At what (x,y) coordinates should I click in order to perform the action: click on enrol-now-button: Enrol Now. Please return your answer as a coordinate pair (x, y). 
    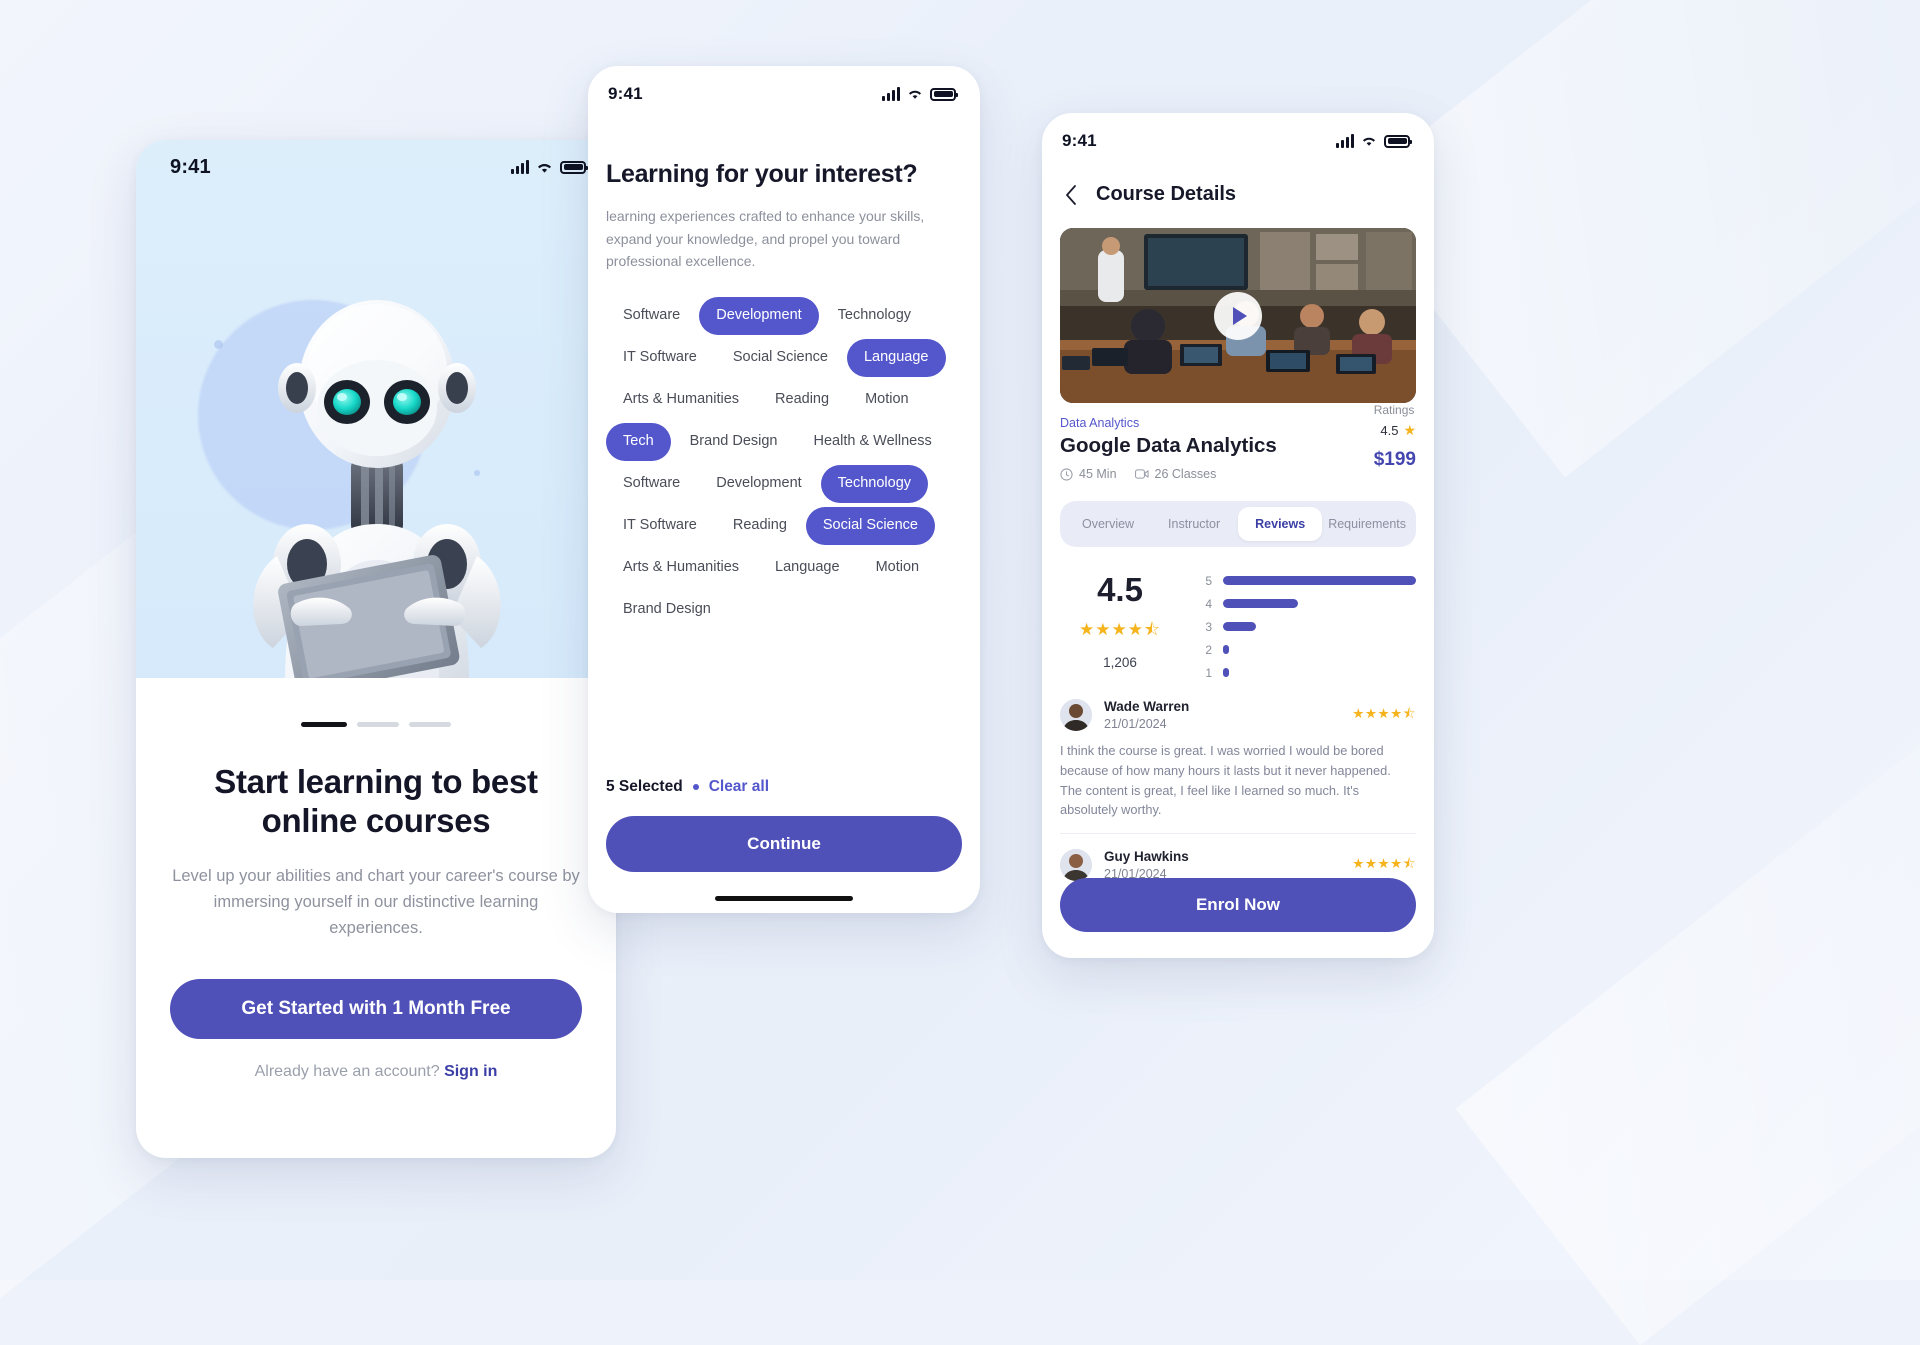
    Looking at the image, I should click on (1238, 905).